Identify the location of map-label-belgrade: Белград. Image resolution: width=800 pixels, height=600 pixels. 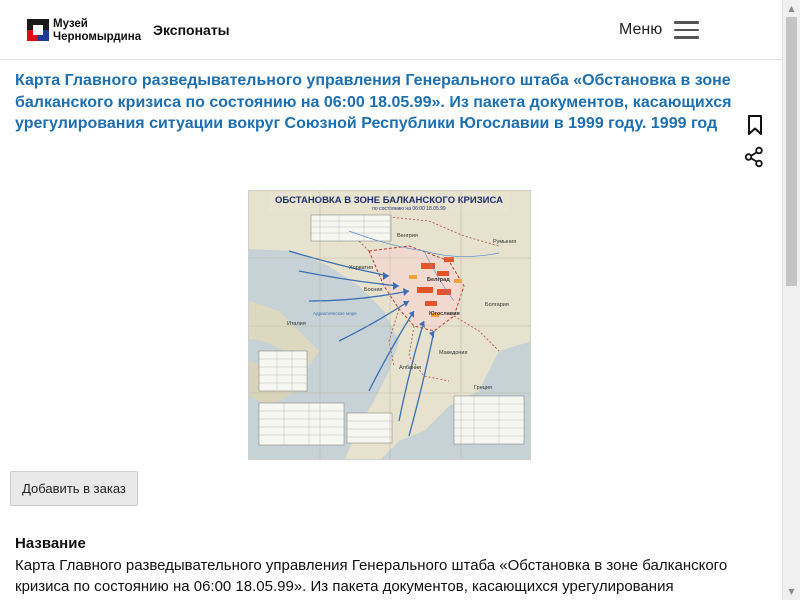
(438, 280).